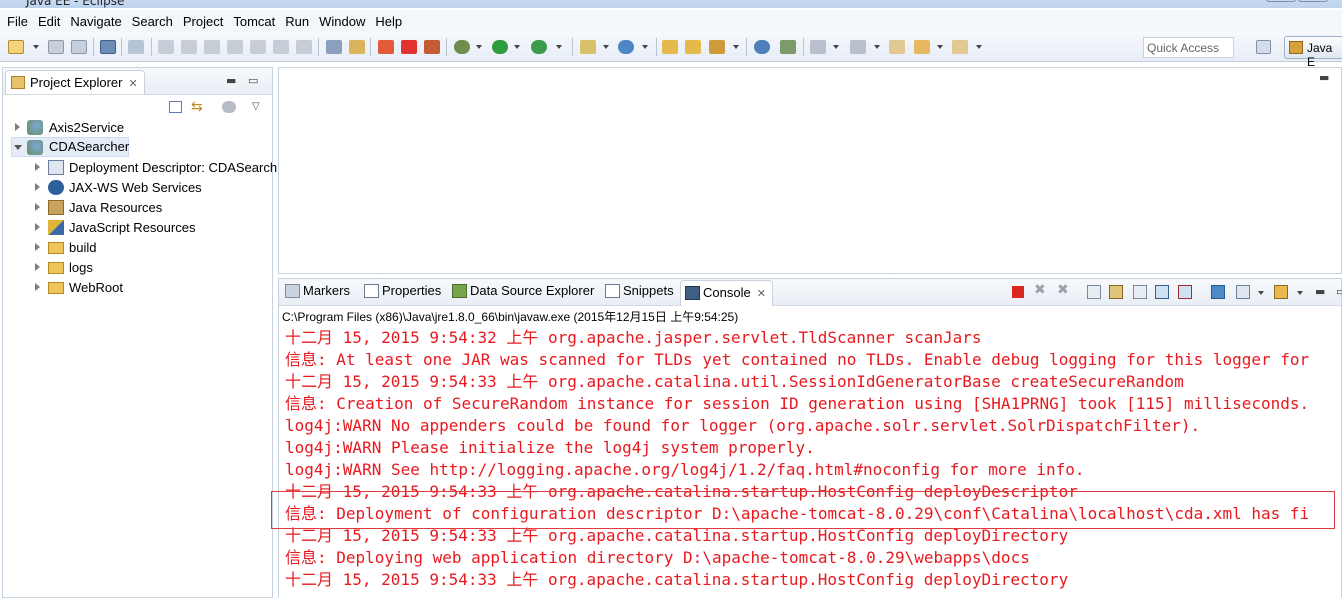 This screenshot has height=598, width=1342. What do you see at coordinates (606, 47) in the screenshot?
I see `new-server-dropdown-icon` at bounding box center [606, 47].